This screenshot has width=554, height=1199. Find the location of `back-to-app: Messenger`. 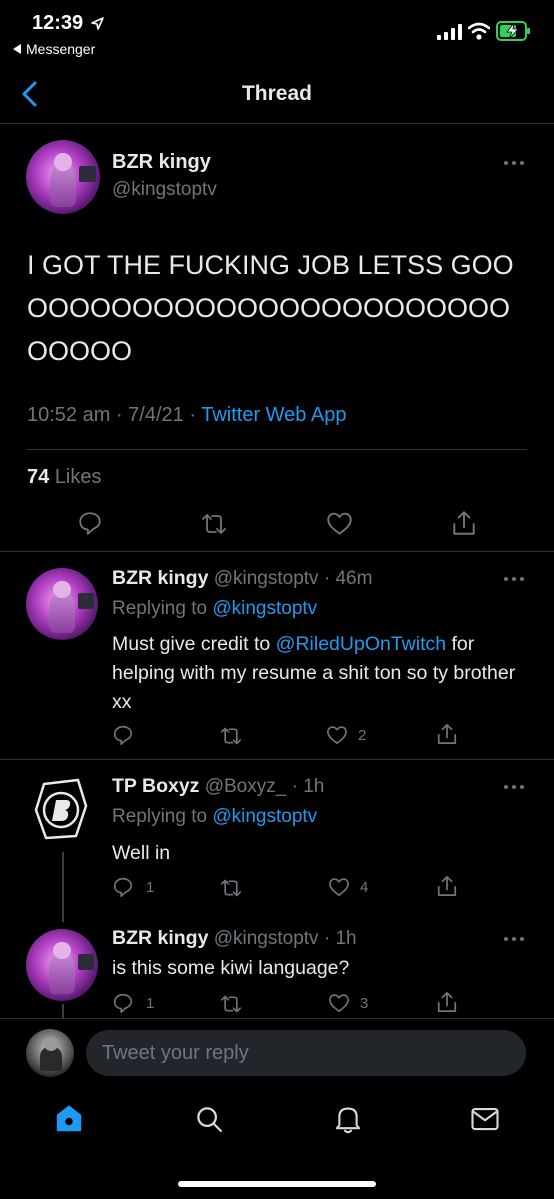

back-to-app: Messenger is located at coordinates (54, 49).